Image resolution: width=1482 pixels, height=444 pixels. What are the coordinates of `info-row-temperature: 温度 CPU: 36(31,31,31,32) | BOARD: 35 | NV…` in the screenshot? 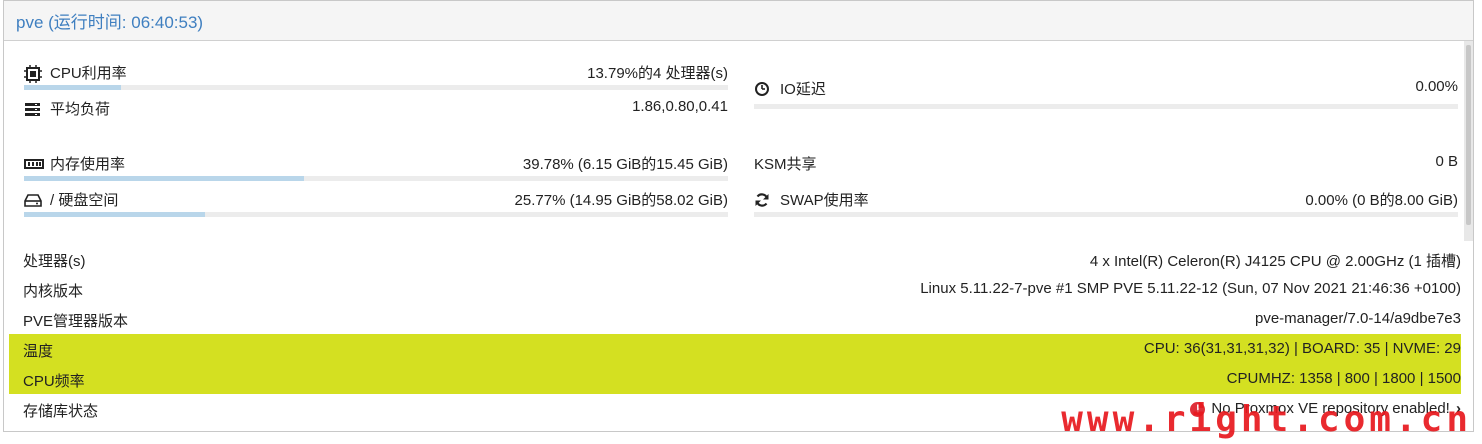 It's located at (735, 349).